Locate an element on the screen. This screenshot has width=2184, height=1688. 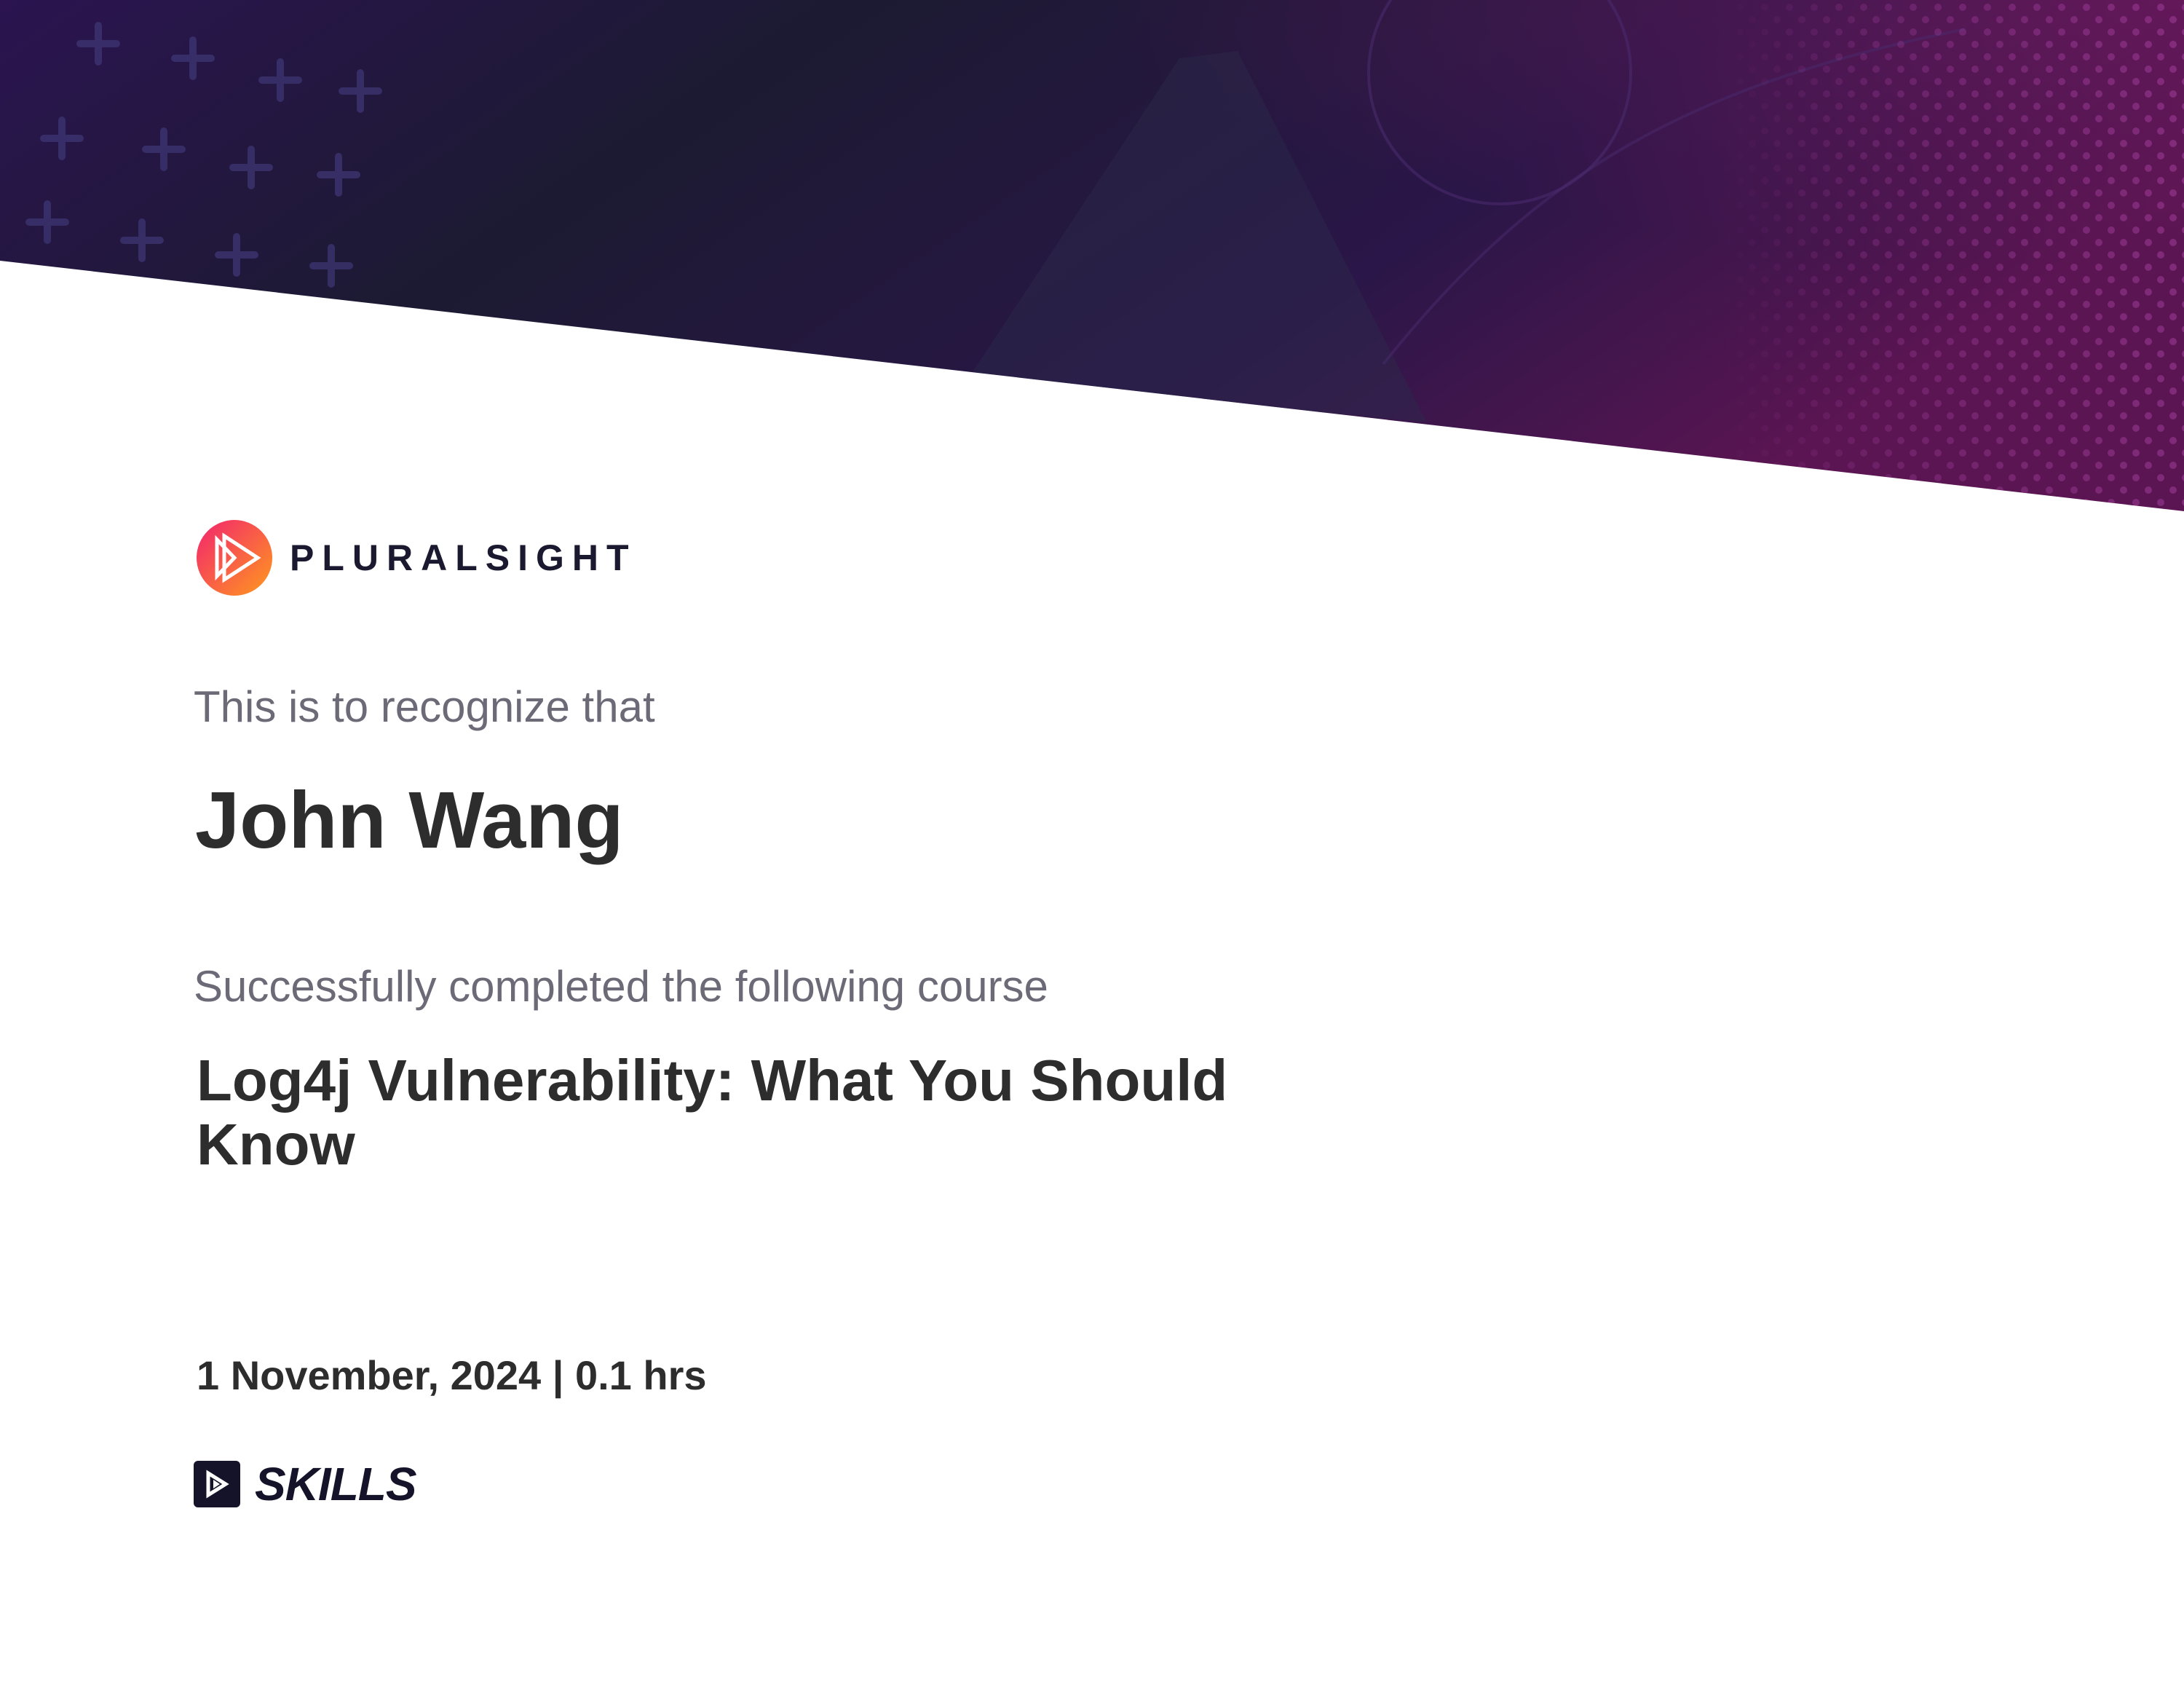
pluralsight-play-icon is located at coordinates (234, 558).